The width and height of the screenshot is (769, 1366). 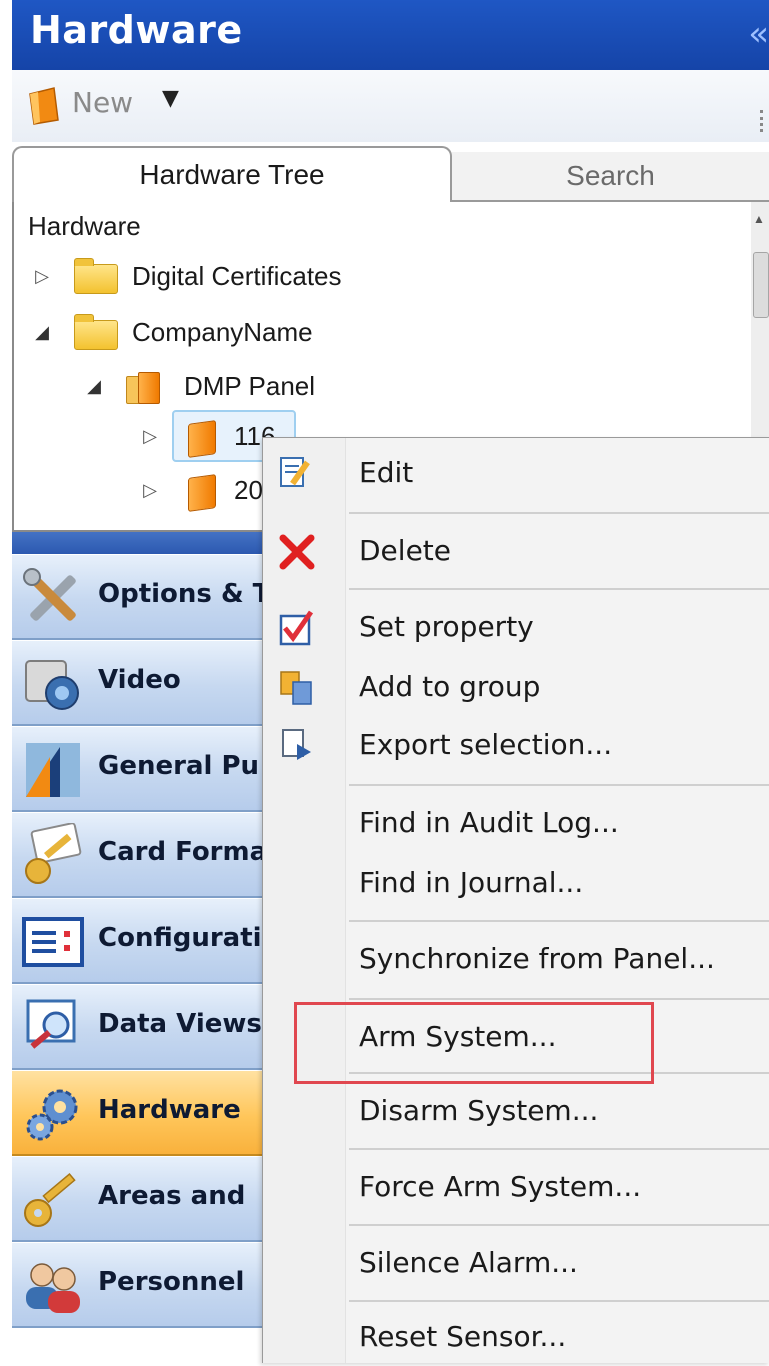 I want to click on new-button: New ▼, so click(x=112, y=104).